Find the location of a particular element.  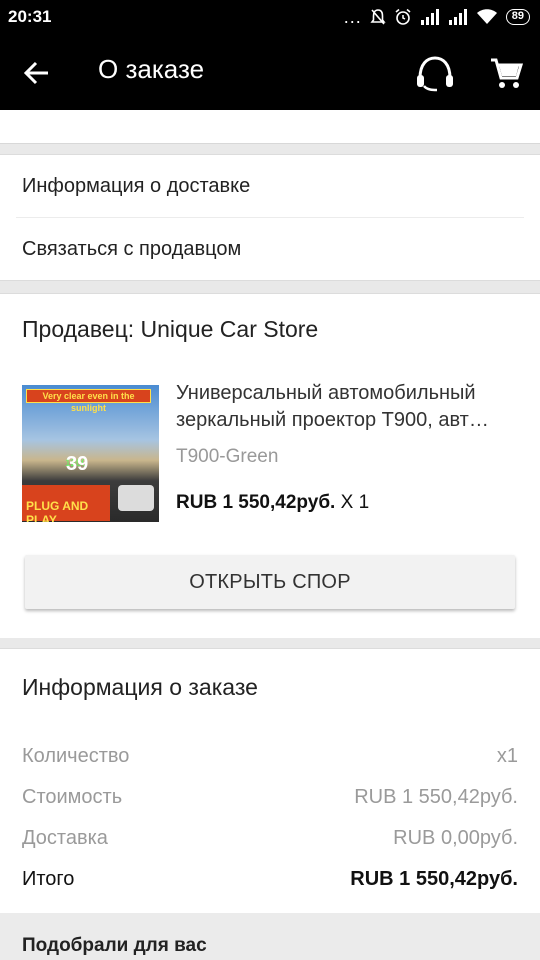

row-value: x1 is located at coordinates (507, 756).